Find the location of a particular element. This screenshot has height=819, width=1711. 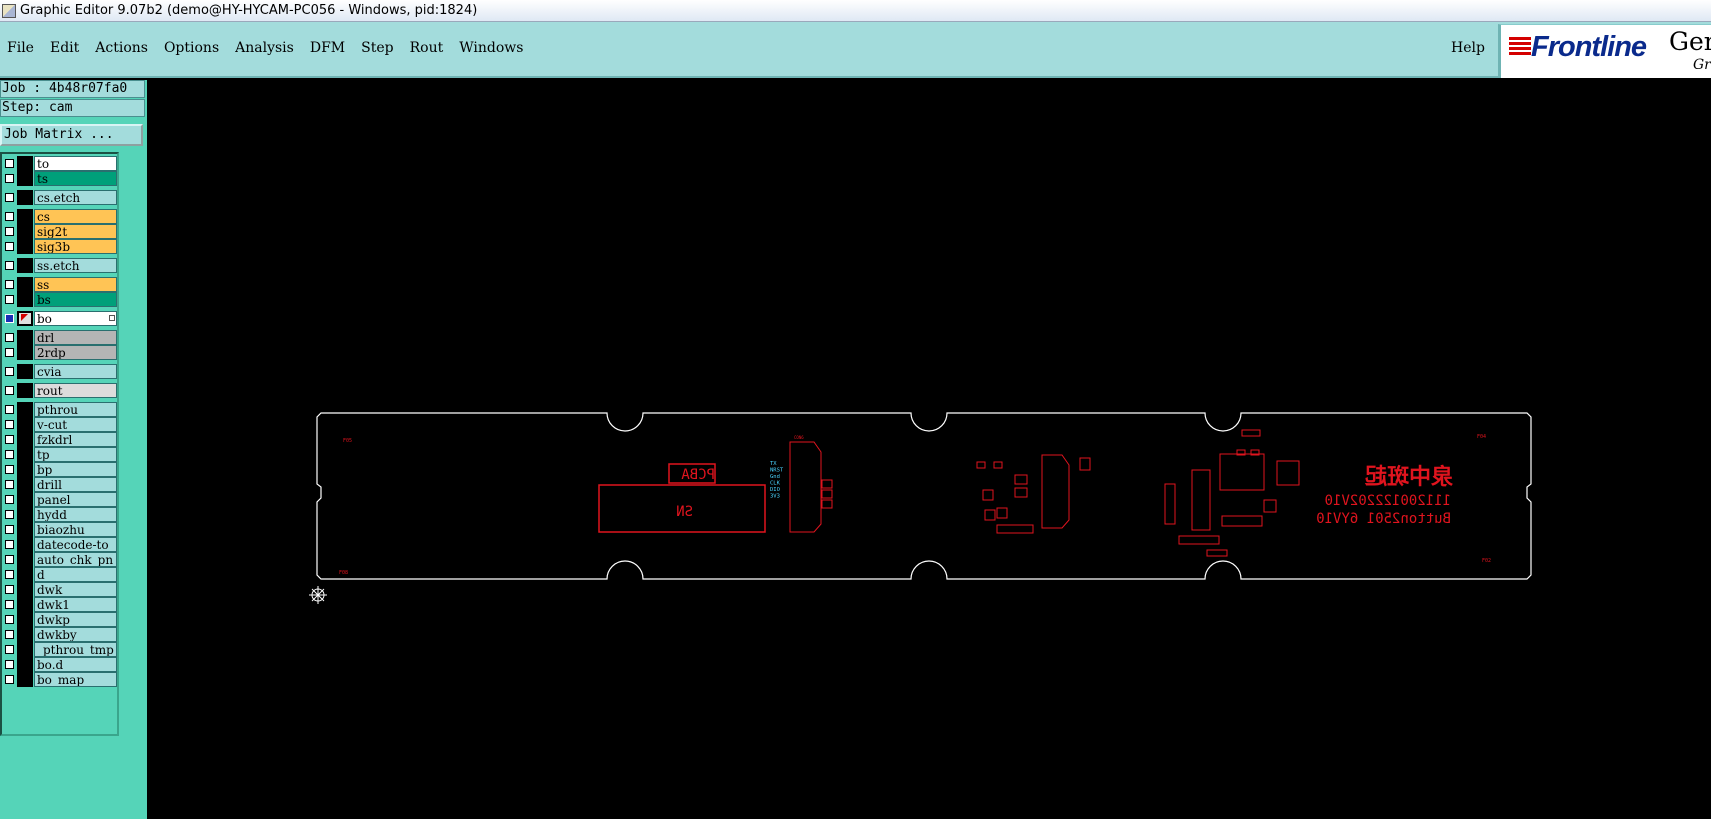

layer-row-bo: bo is located at coordinates (60, 318).